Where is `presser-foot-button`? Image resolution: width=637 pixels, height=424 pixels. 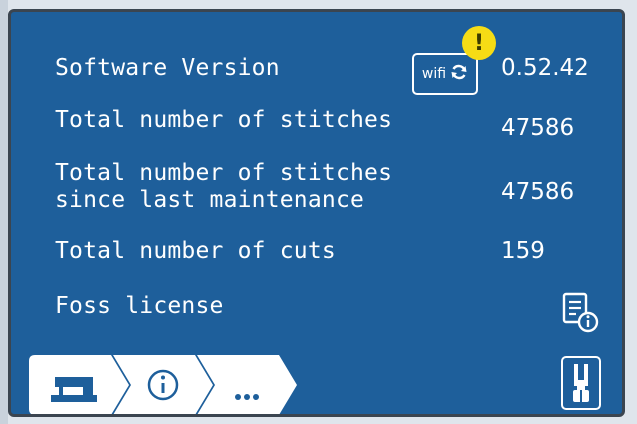 presser-foot-button is located at coordinates (581, 383).